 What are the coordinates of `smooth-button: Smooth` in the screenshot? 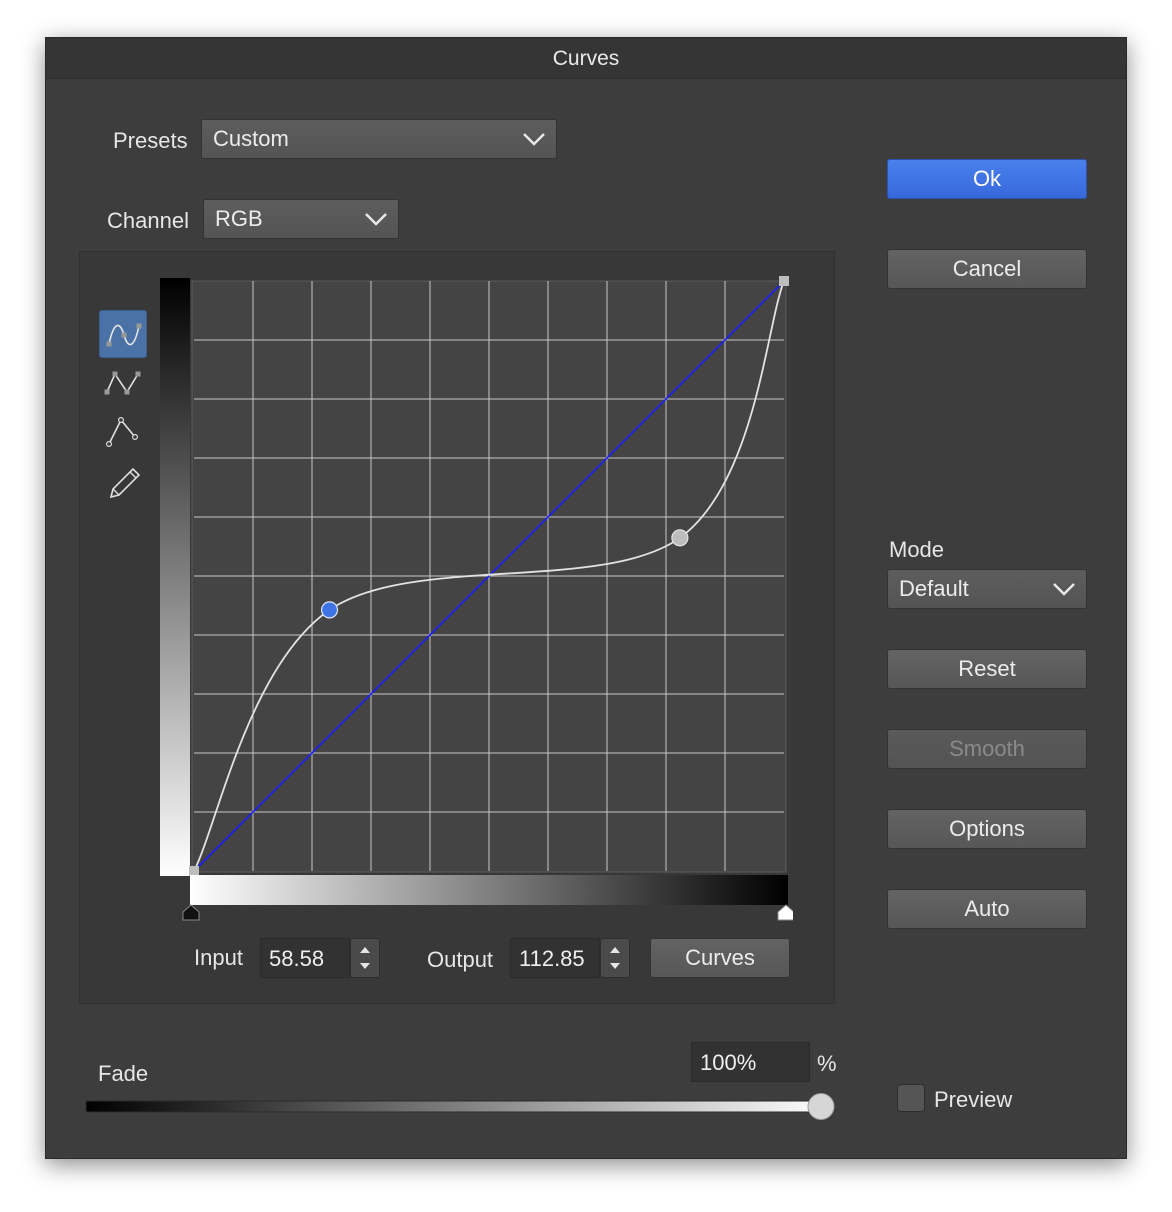 It's located at (987, 749).